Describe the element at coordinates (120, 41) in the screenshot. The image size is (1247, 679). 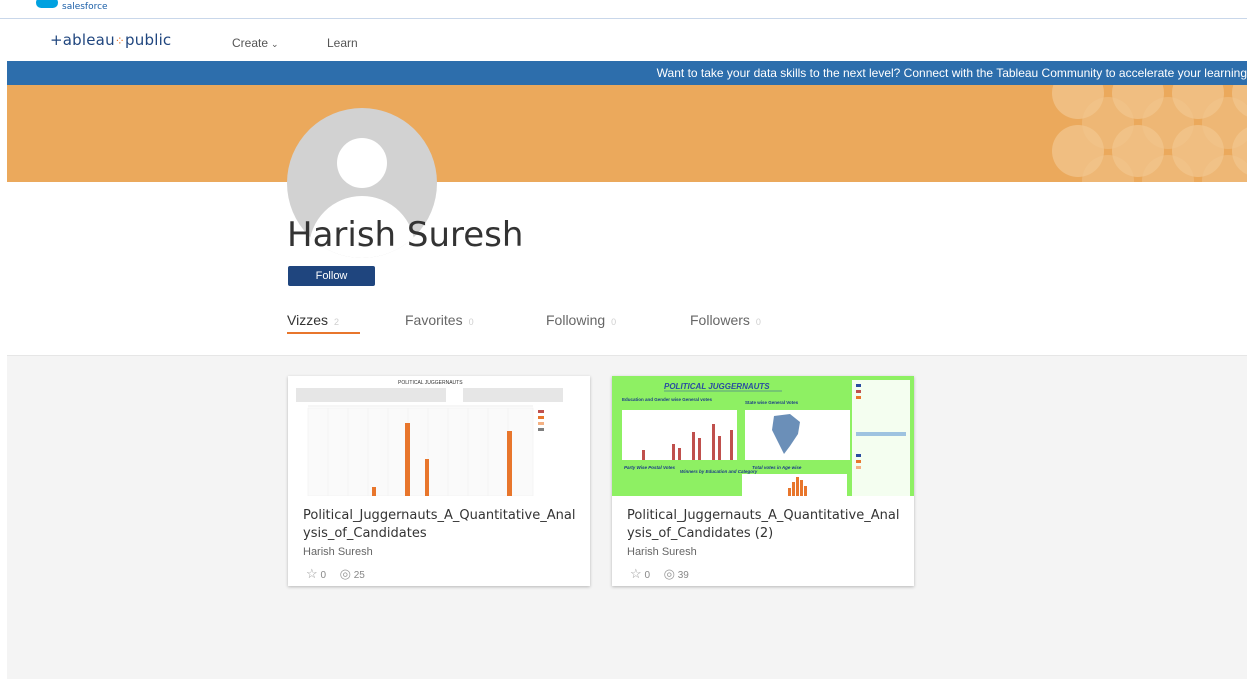
I see `logo-spark-icon: ⁘` at that location.